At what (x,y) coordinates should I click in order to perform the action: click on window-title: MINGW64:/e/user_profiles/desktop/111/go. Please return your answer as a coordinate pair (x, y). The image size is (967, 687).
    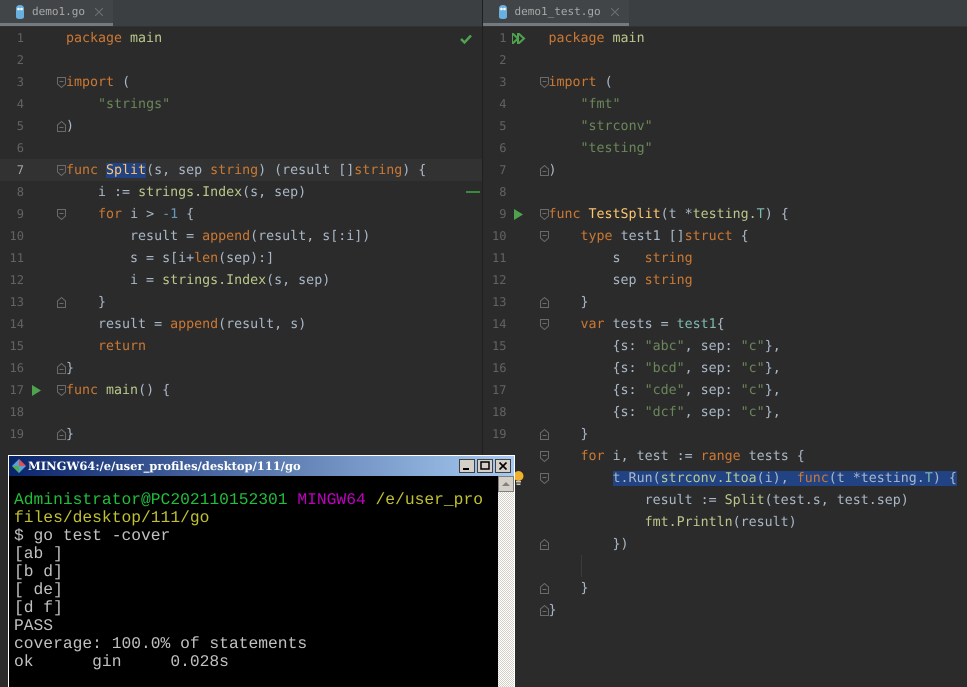
    Looking at the image, I should click on (165, 466).